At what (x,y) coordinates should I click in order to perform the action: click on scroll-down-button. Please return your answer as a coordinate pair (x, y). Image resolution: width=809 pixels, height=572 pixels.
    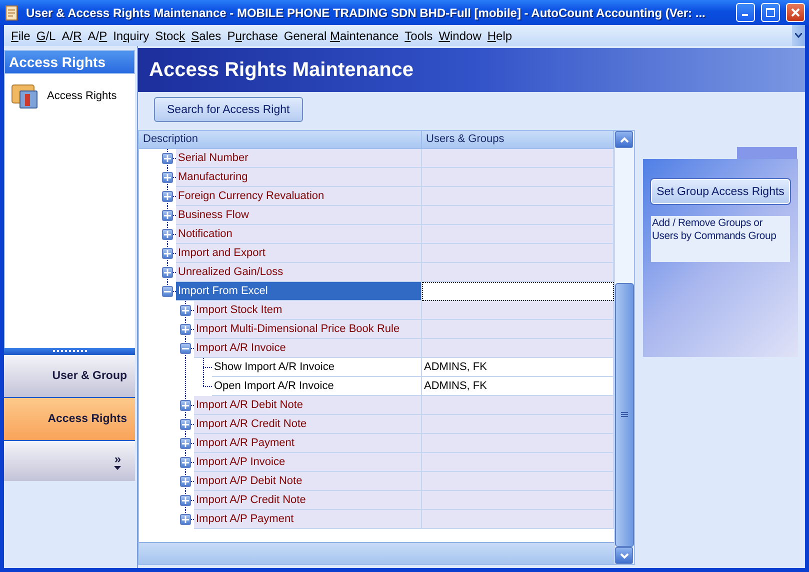
    Looking at the image, I should click on (624, 555).